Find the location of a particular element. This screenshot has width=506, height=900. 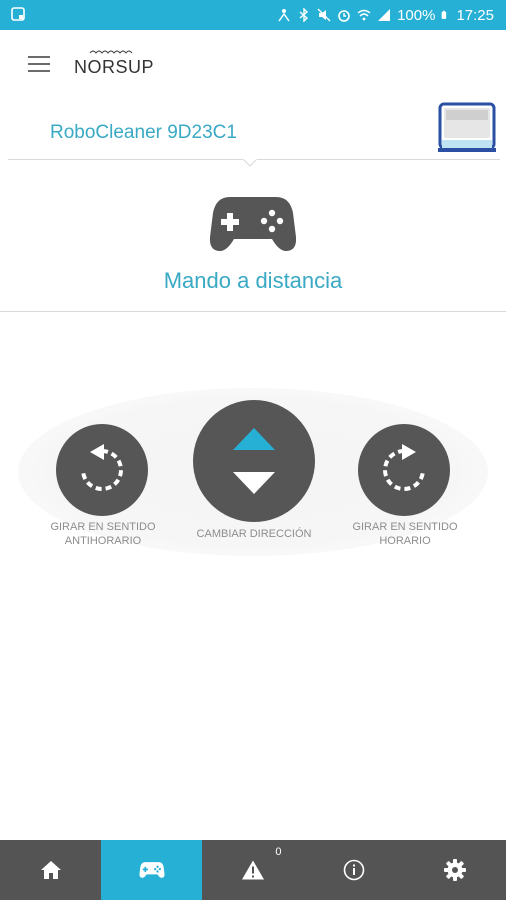

nav-remote-control is located at coordinates (152, 870).